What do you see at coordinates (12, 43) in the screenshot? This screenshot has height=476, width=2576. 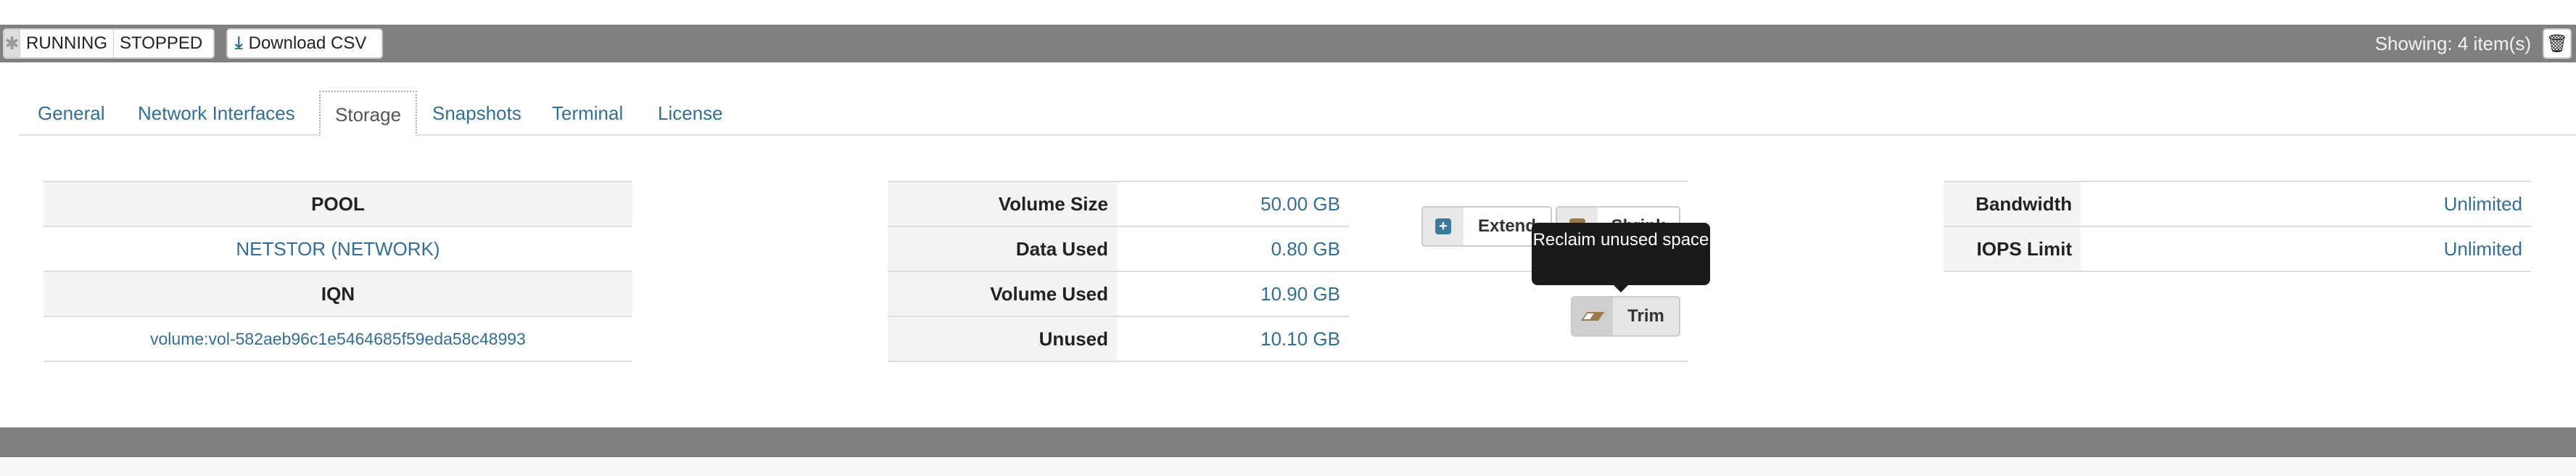 I see `asterisk-icon: ✱` at bounding box center [12, 43].